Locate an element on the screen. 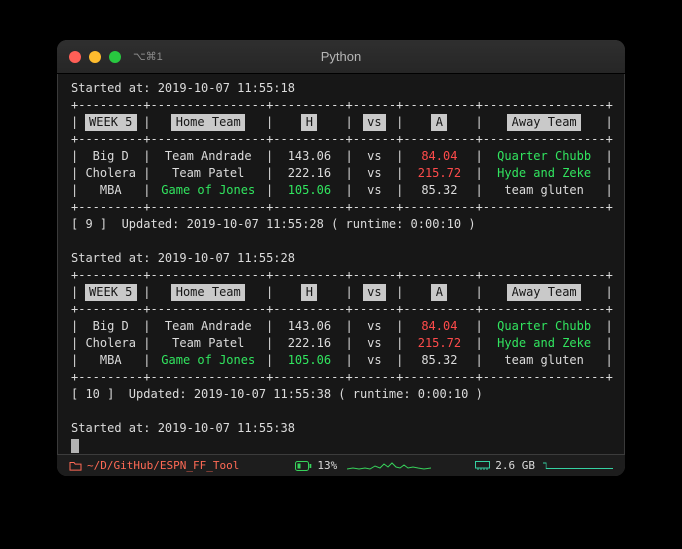 This screenshot has height=549, width=682. folder-icon is located at coordinates (75, 466).